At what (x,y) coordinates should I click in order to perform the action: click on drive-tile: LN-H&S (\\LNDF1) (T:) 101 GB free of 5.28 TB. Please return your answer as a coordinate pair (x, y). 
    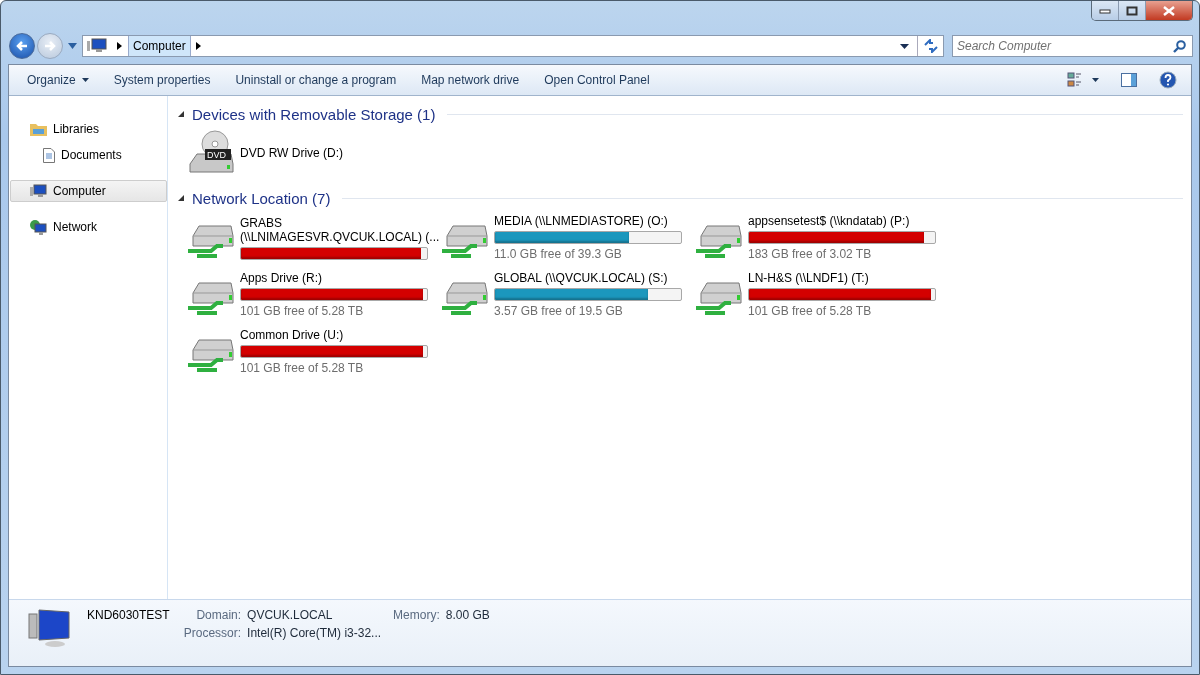
    Looking at the image, I should click on (822, 294).